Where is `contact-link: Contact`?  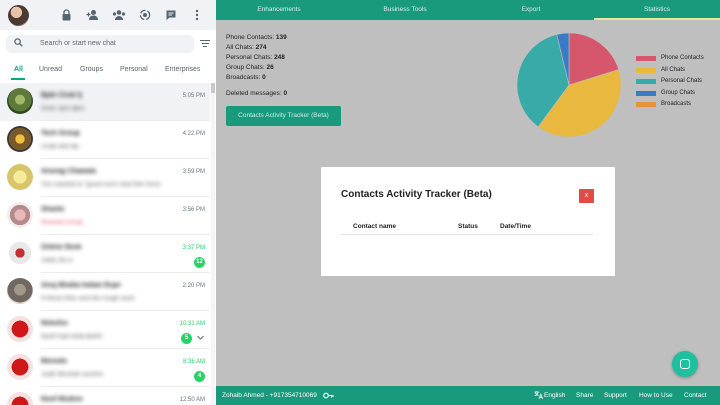
contact-link: Contact is located at coordinates (695, 395).